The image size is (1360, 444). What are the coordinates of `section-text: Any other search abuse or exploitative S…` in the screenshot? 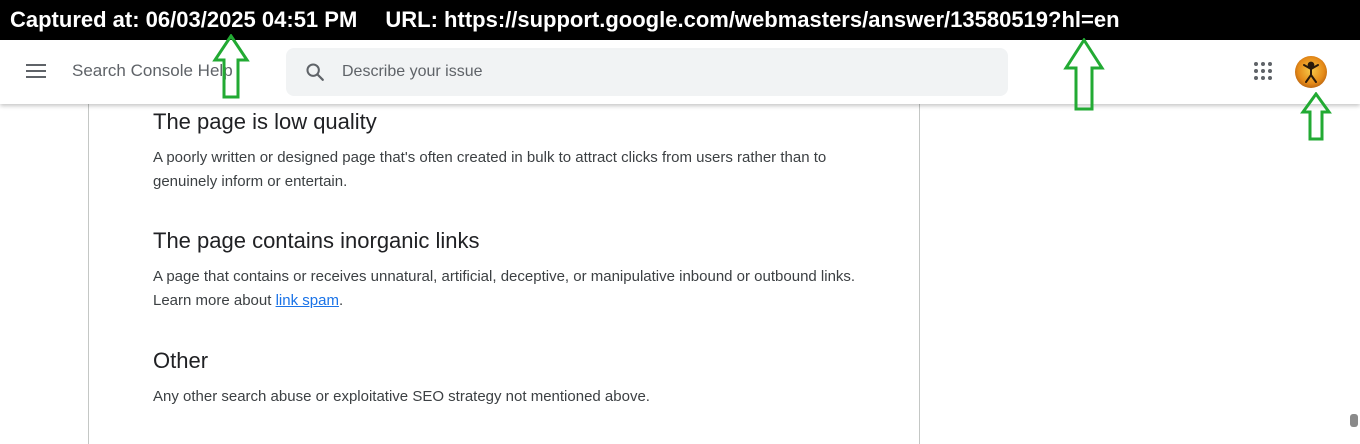 It's located at (401, 396).